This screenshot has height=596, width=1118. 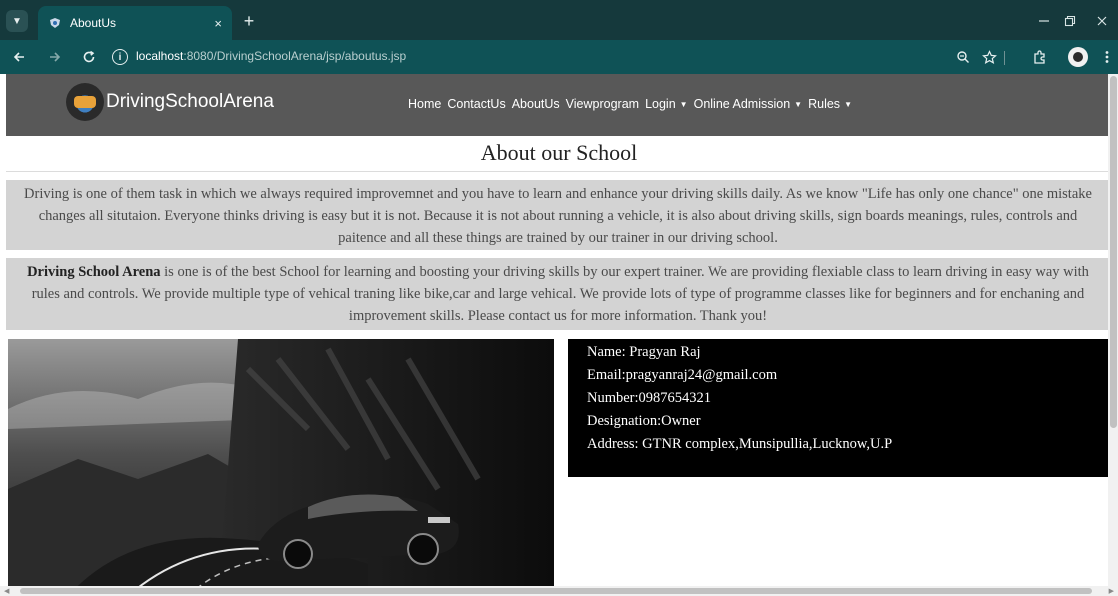 I want to click on title-divider, so click(x=558, y=171).